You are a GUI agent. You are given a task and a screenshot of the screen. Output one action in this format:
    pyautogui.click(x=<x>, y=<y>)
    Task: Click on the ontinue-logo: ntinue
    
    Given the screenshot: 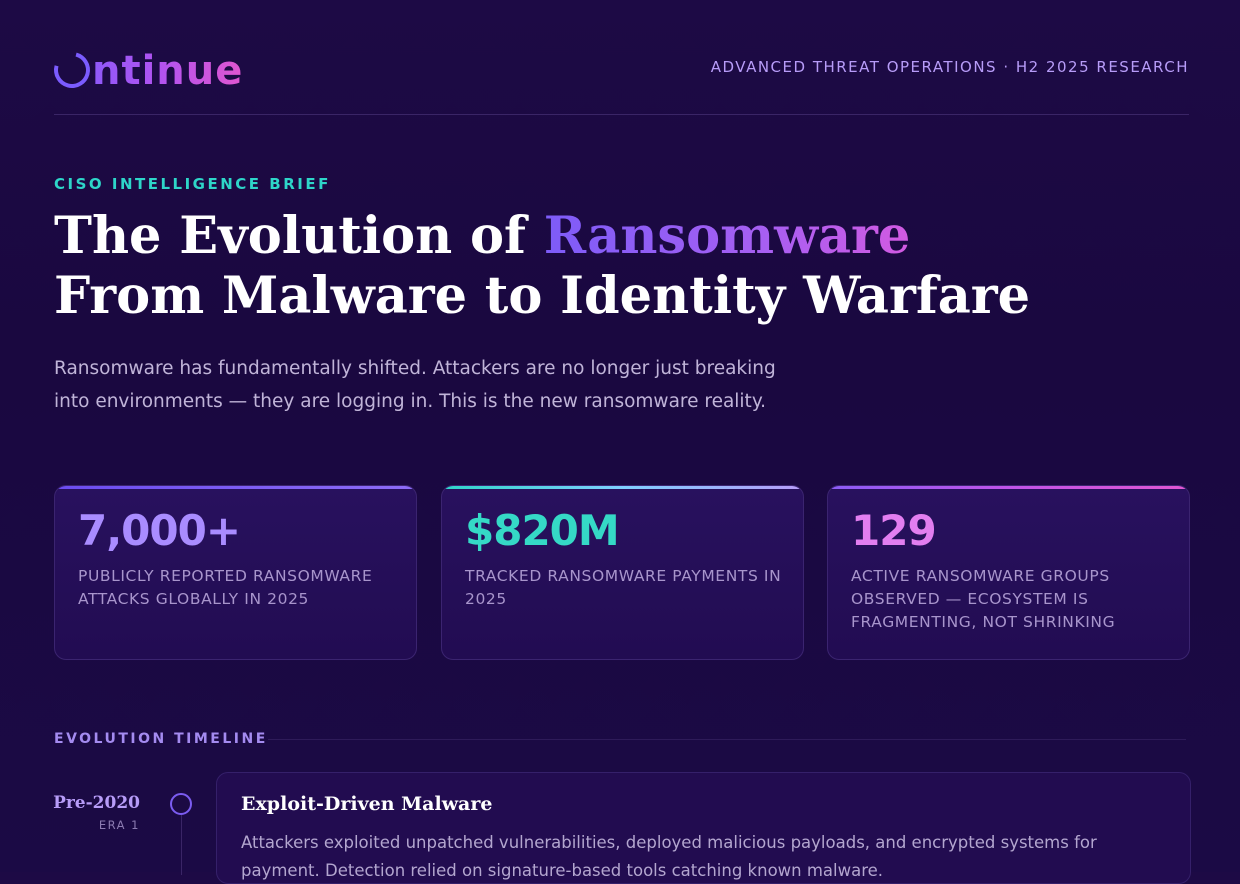 What is the action you would take?
    pyautogui.click(x=145, y=70)
    